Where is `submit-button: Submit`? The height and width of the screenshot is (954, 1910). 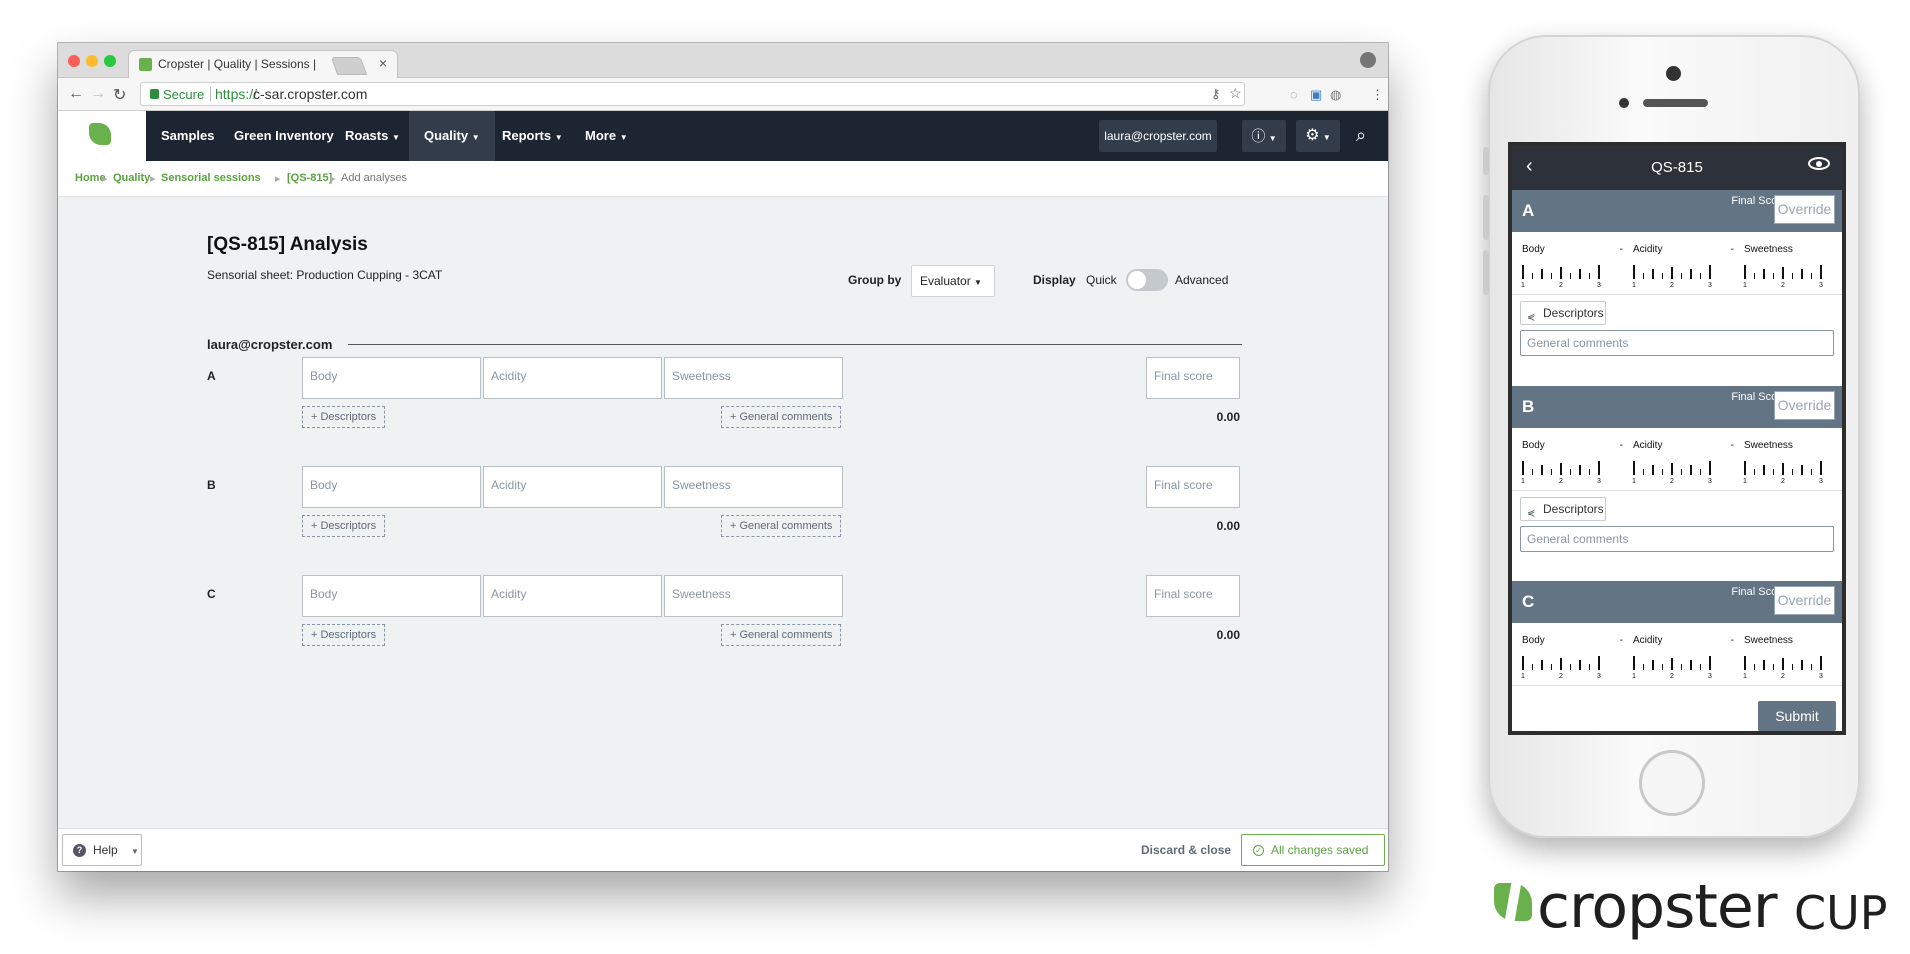
submit-button: Submit is located at coordinates (1797, 716).